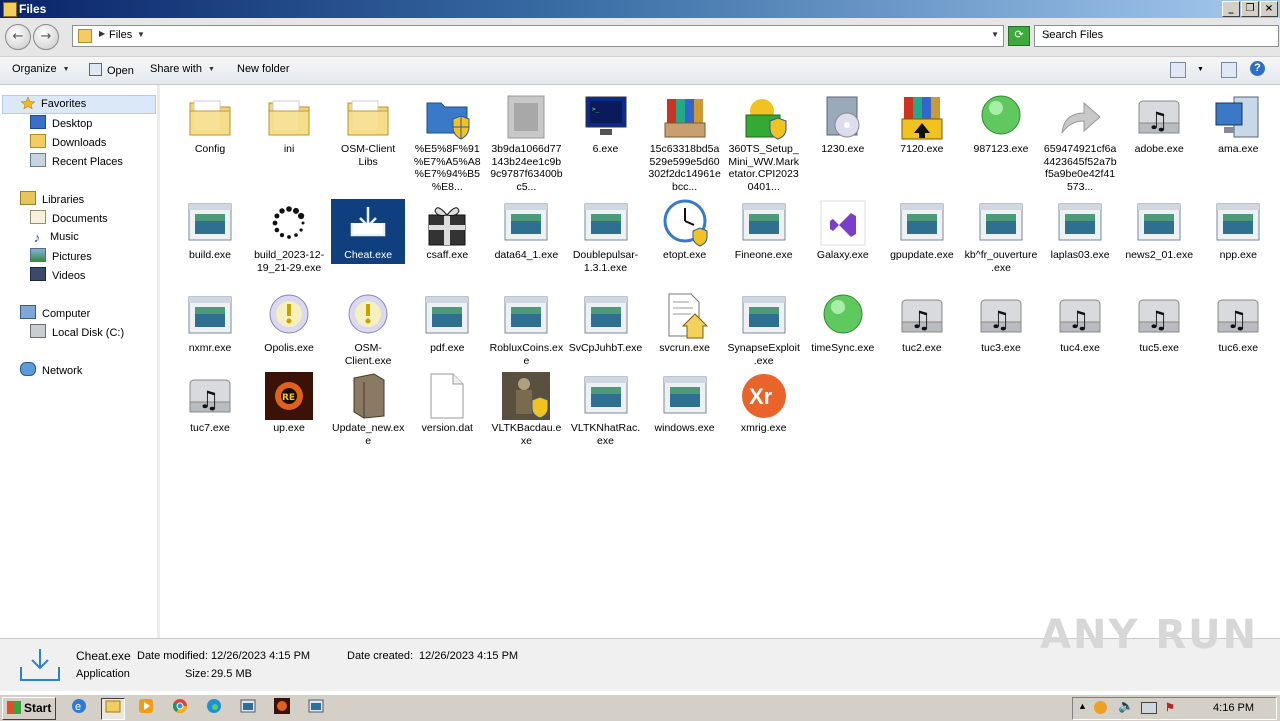 This screenshot has height=721, width=1280. Describe the element at coordinates (113, 709) in the screenshot. I see `explorer-icon` at that location.